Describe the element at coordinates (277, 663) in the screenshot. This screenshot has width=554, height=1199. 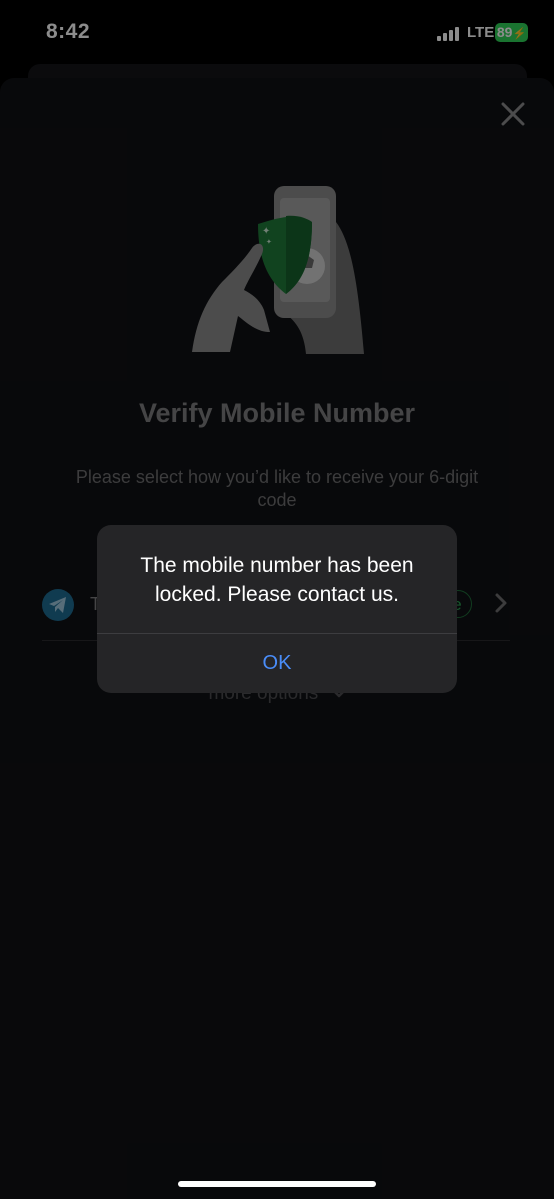
I see `ok-button: OK` at that location.